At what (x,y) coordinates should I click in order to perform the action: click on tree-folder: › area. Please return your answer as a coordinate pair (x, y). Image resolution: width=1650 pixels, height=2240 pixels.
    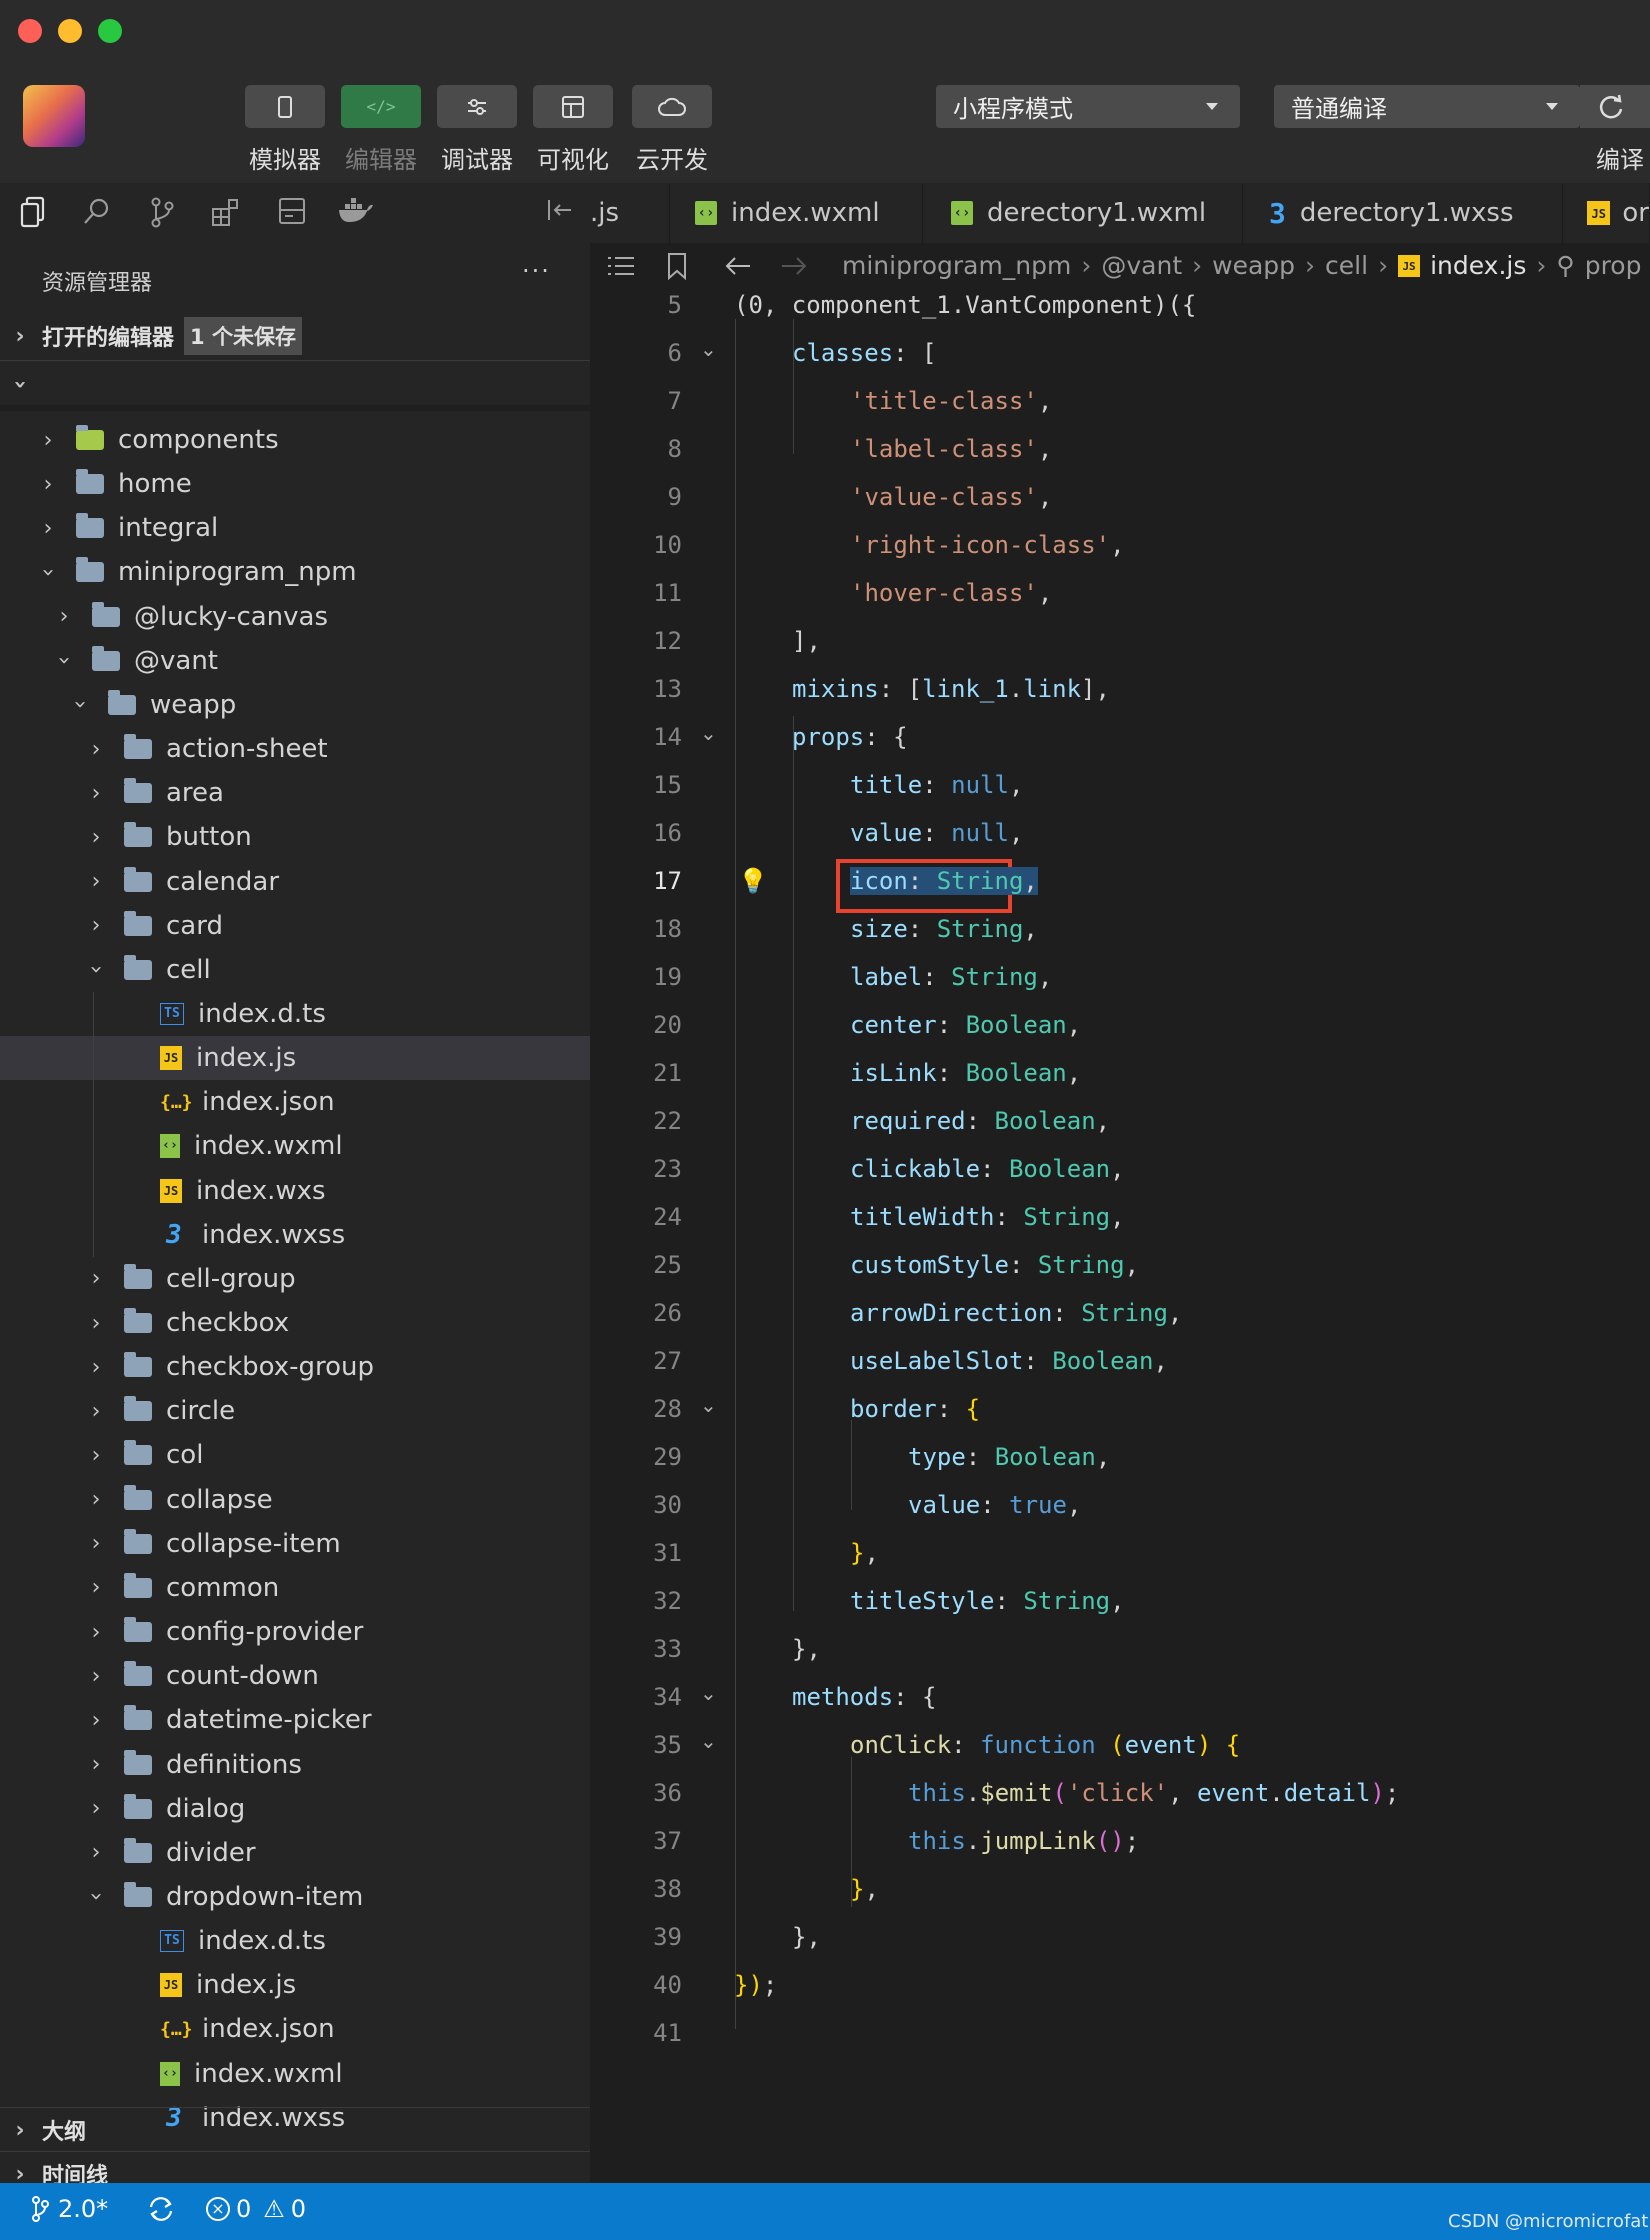
    Looking at the image, I should click on (295, 793).